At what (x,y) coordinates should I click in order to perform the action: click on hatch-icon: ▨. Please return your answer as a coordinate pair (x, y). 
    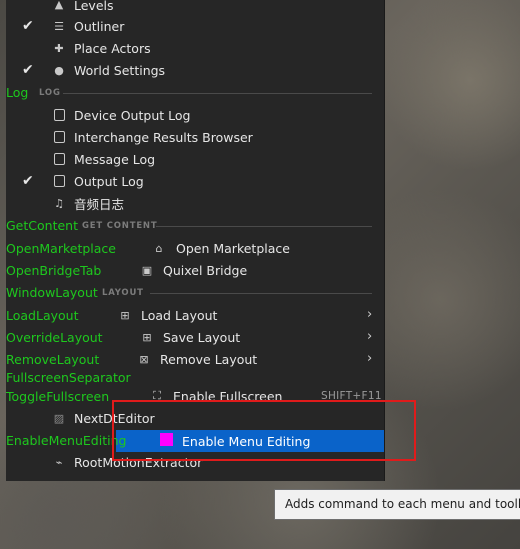
    Looking at the image, I should click on (59, 418).